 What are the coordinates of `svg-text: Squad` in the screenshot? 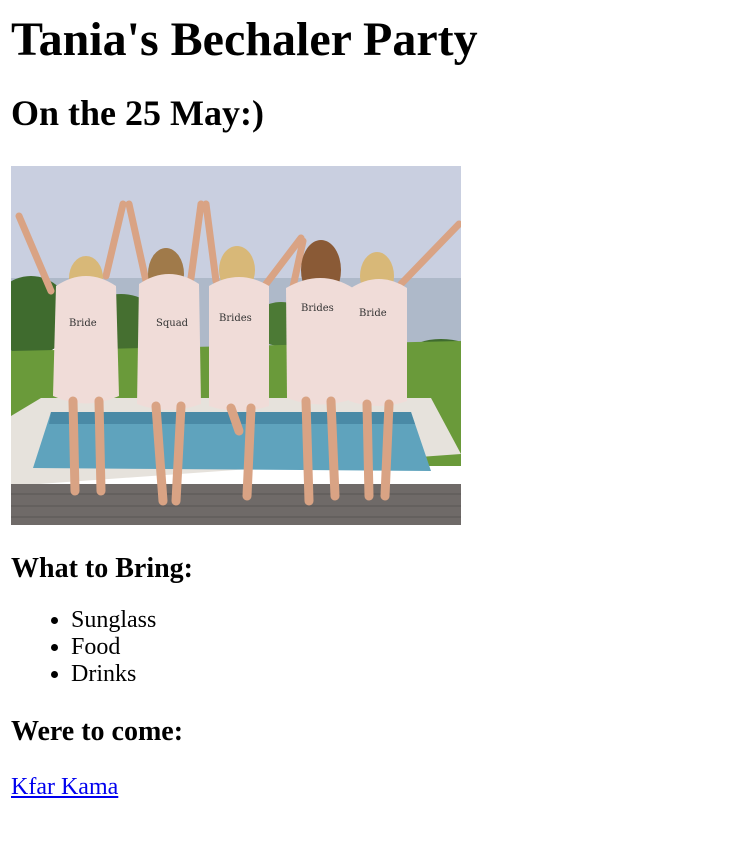 It's located at (172, 323).